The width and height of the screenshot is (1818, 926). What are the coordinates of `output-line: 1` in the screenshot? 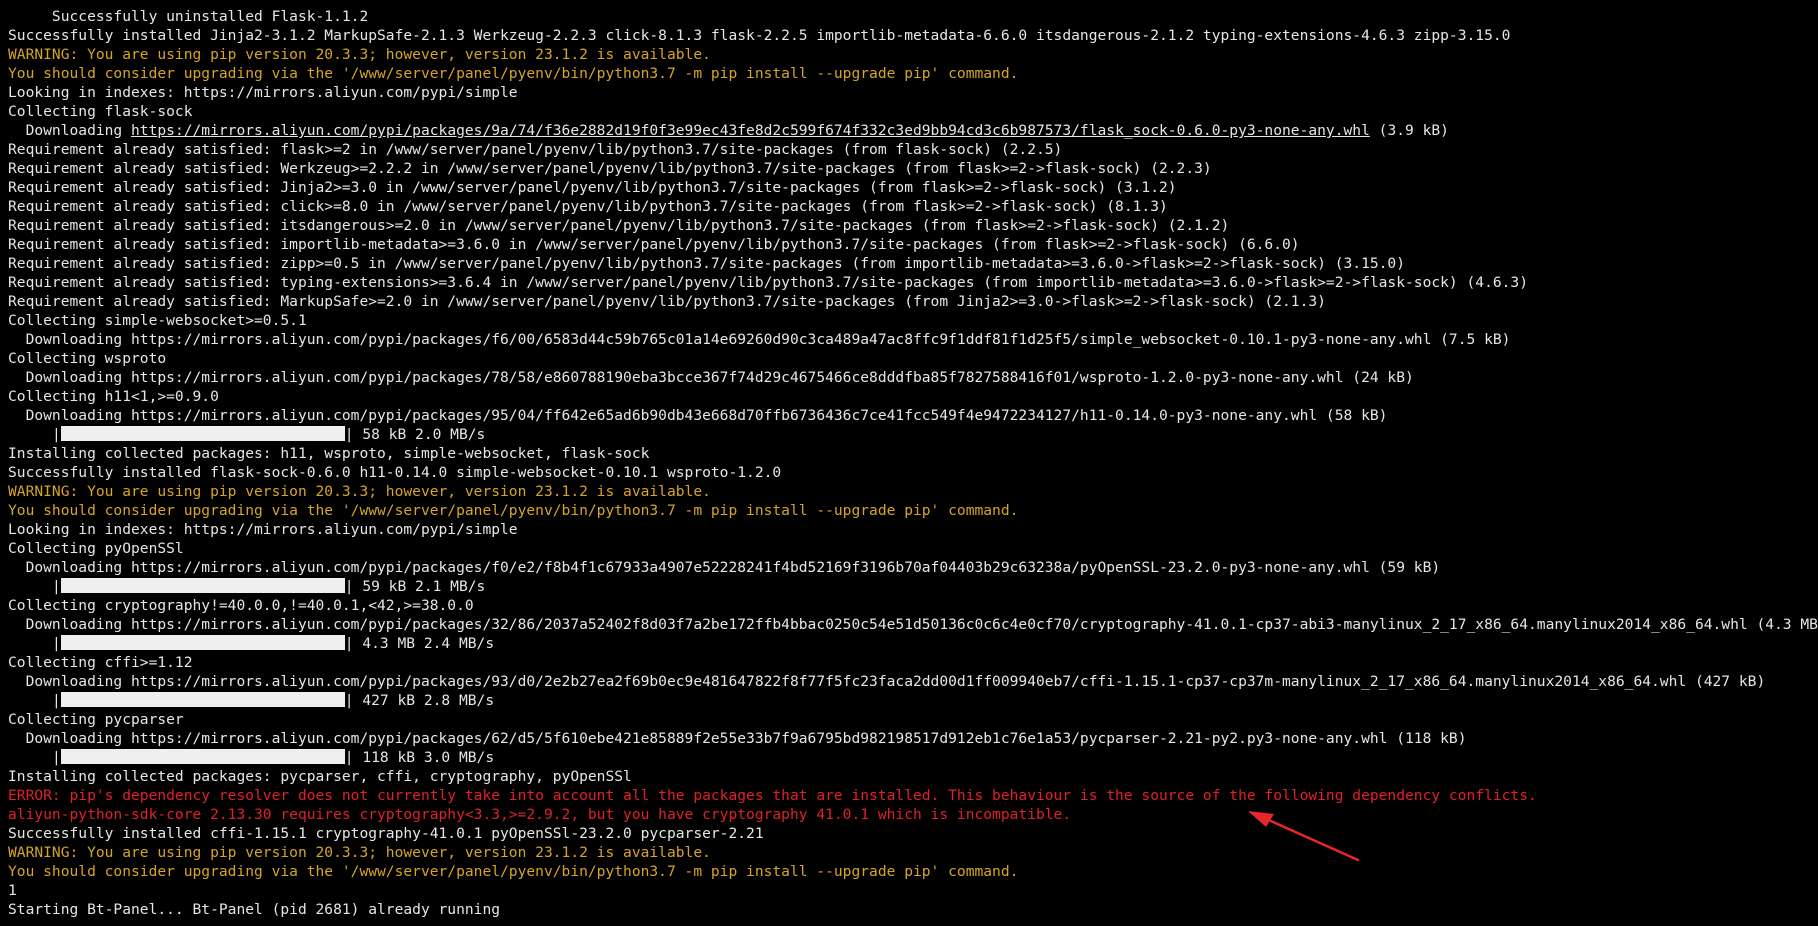 It's located at (12, 890).